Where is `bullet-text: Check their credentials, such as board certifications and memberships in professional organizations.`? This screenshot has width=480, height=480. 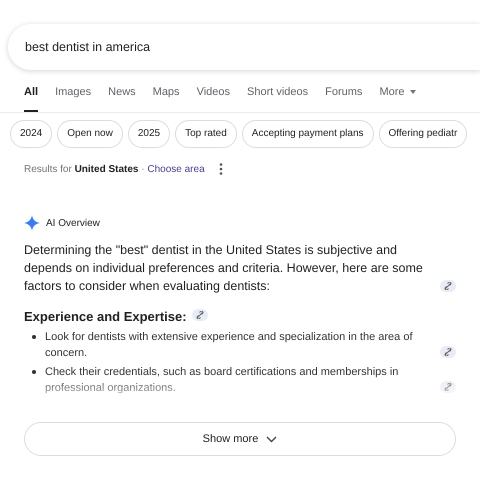 bullet-text: Check their credentials, such as board certifications and memberships in professional organizations. is located at coordinates (222, 380).